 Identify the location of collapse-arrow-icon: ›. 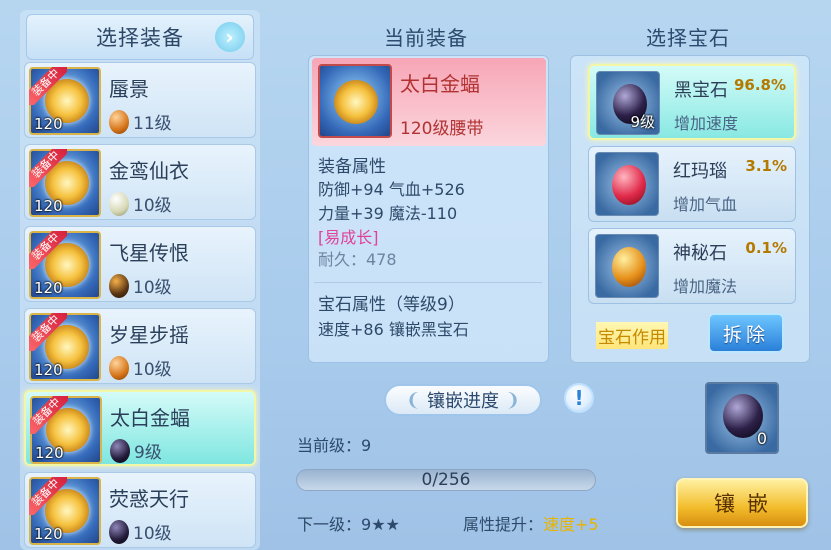
(230, 37).